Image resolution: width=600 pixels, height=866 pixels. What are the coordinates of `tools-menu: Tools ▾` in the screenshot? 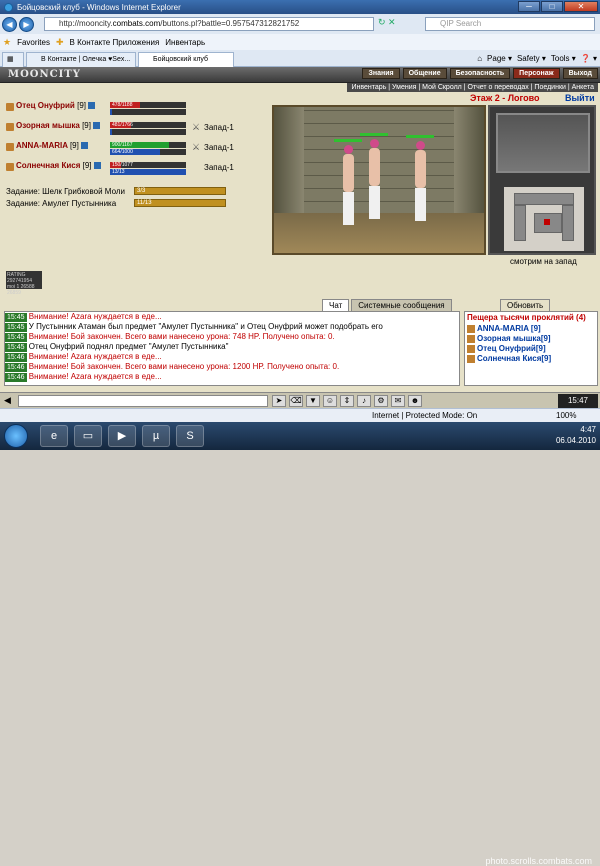 It's located at (563, 58).